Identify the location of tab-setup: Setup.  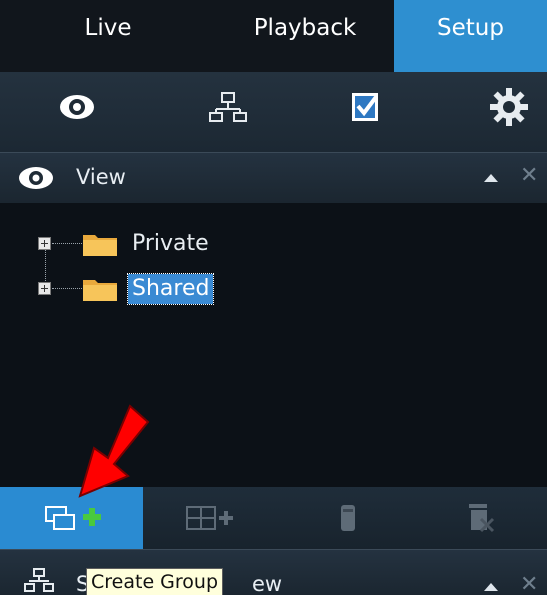
(470, 36).